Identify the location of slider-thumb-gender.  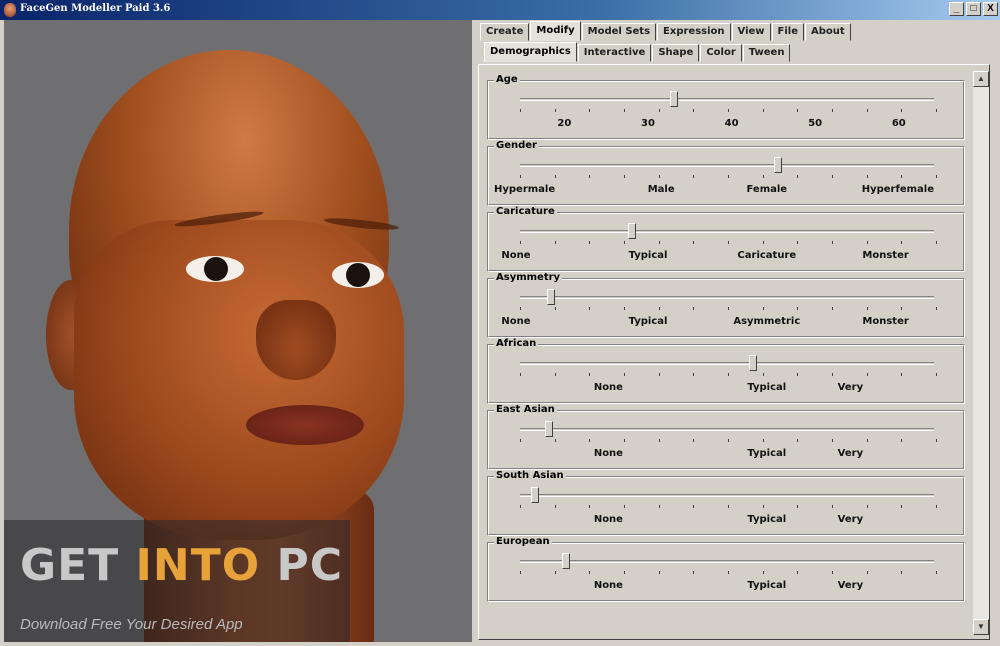
(777, 165).